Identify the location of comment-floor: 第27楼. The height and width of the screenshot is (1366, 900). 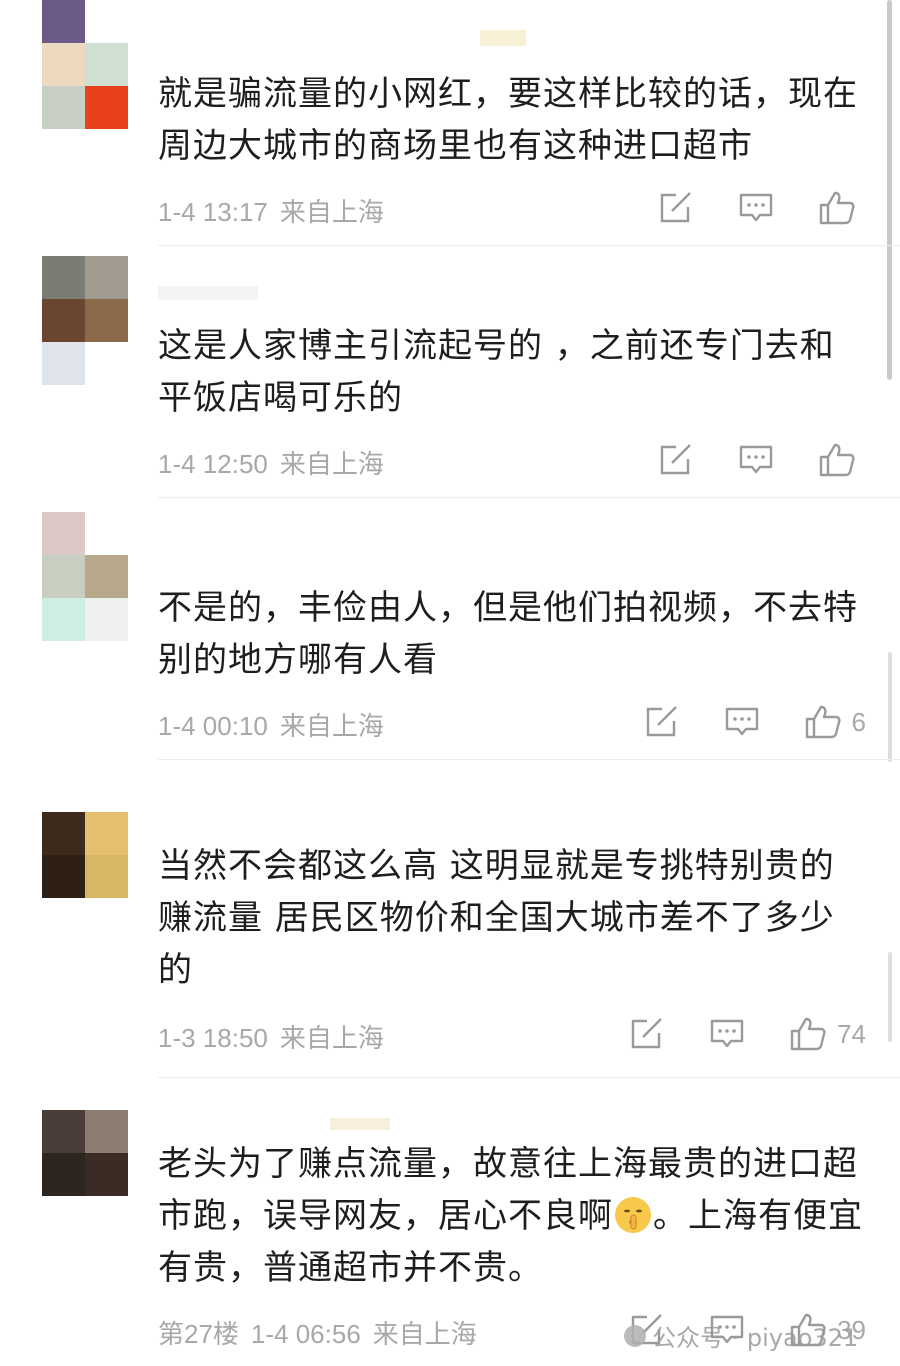
(198, 1334).